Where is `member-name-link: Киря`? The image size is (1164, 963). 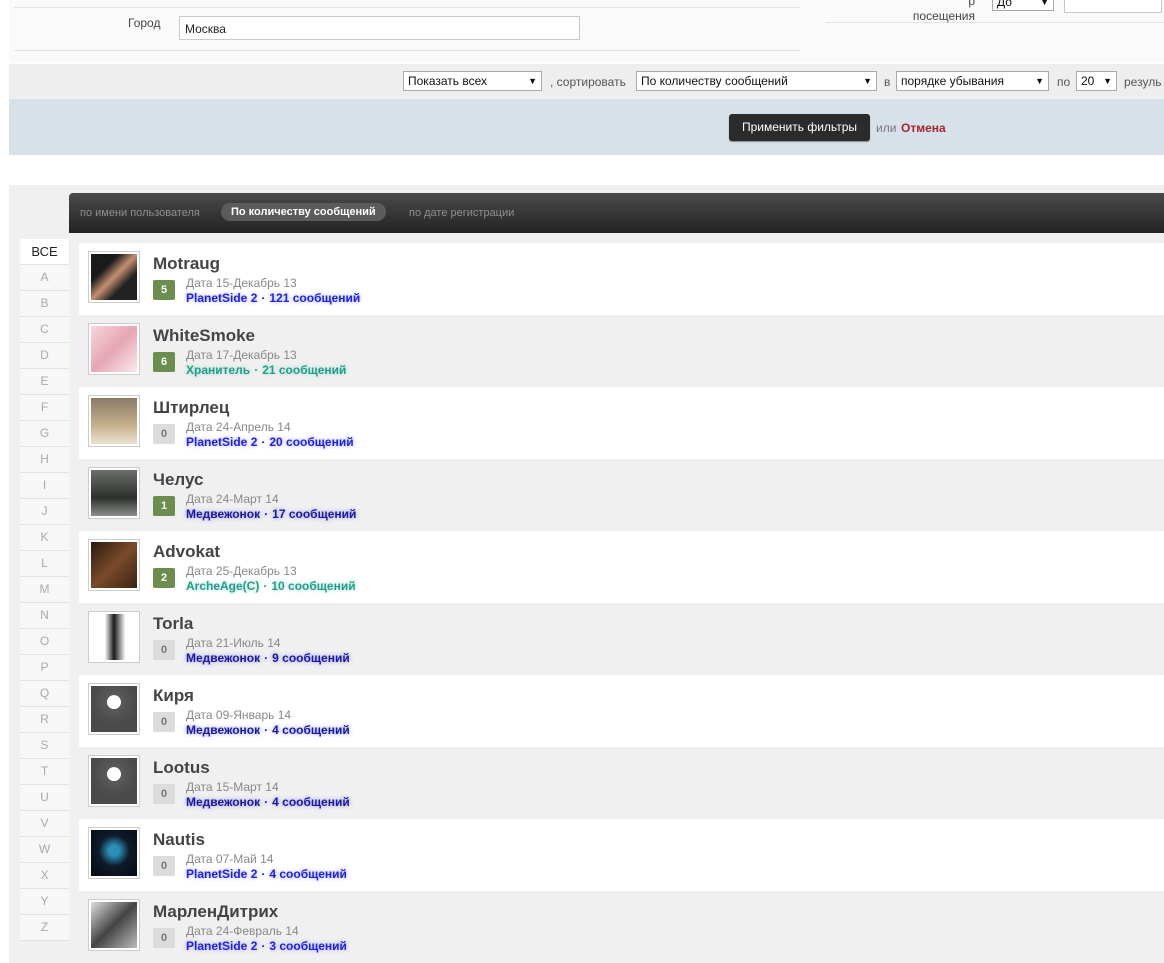
member-name-link: Киря is located at coordinates (173, 696).